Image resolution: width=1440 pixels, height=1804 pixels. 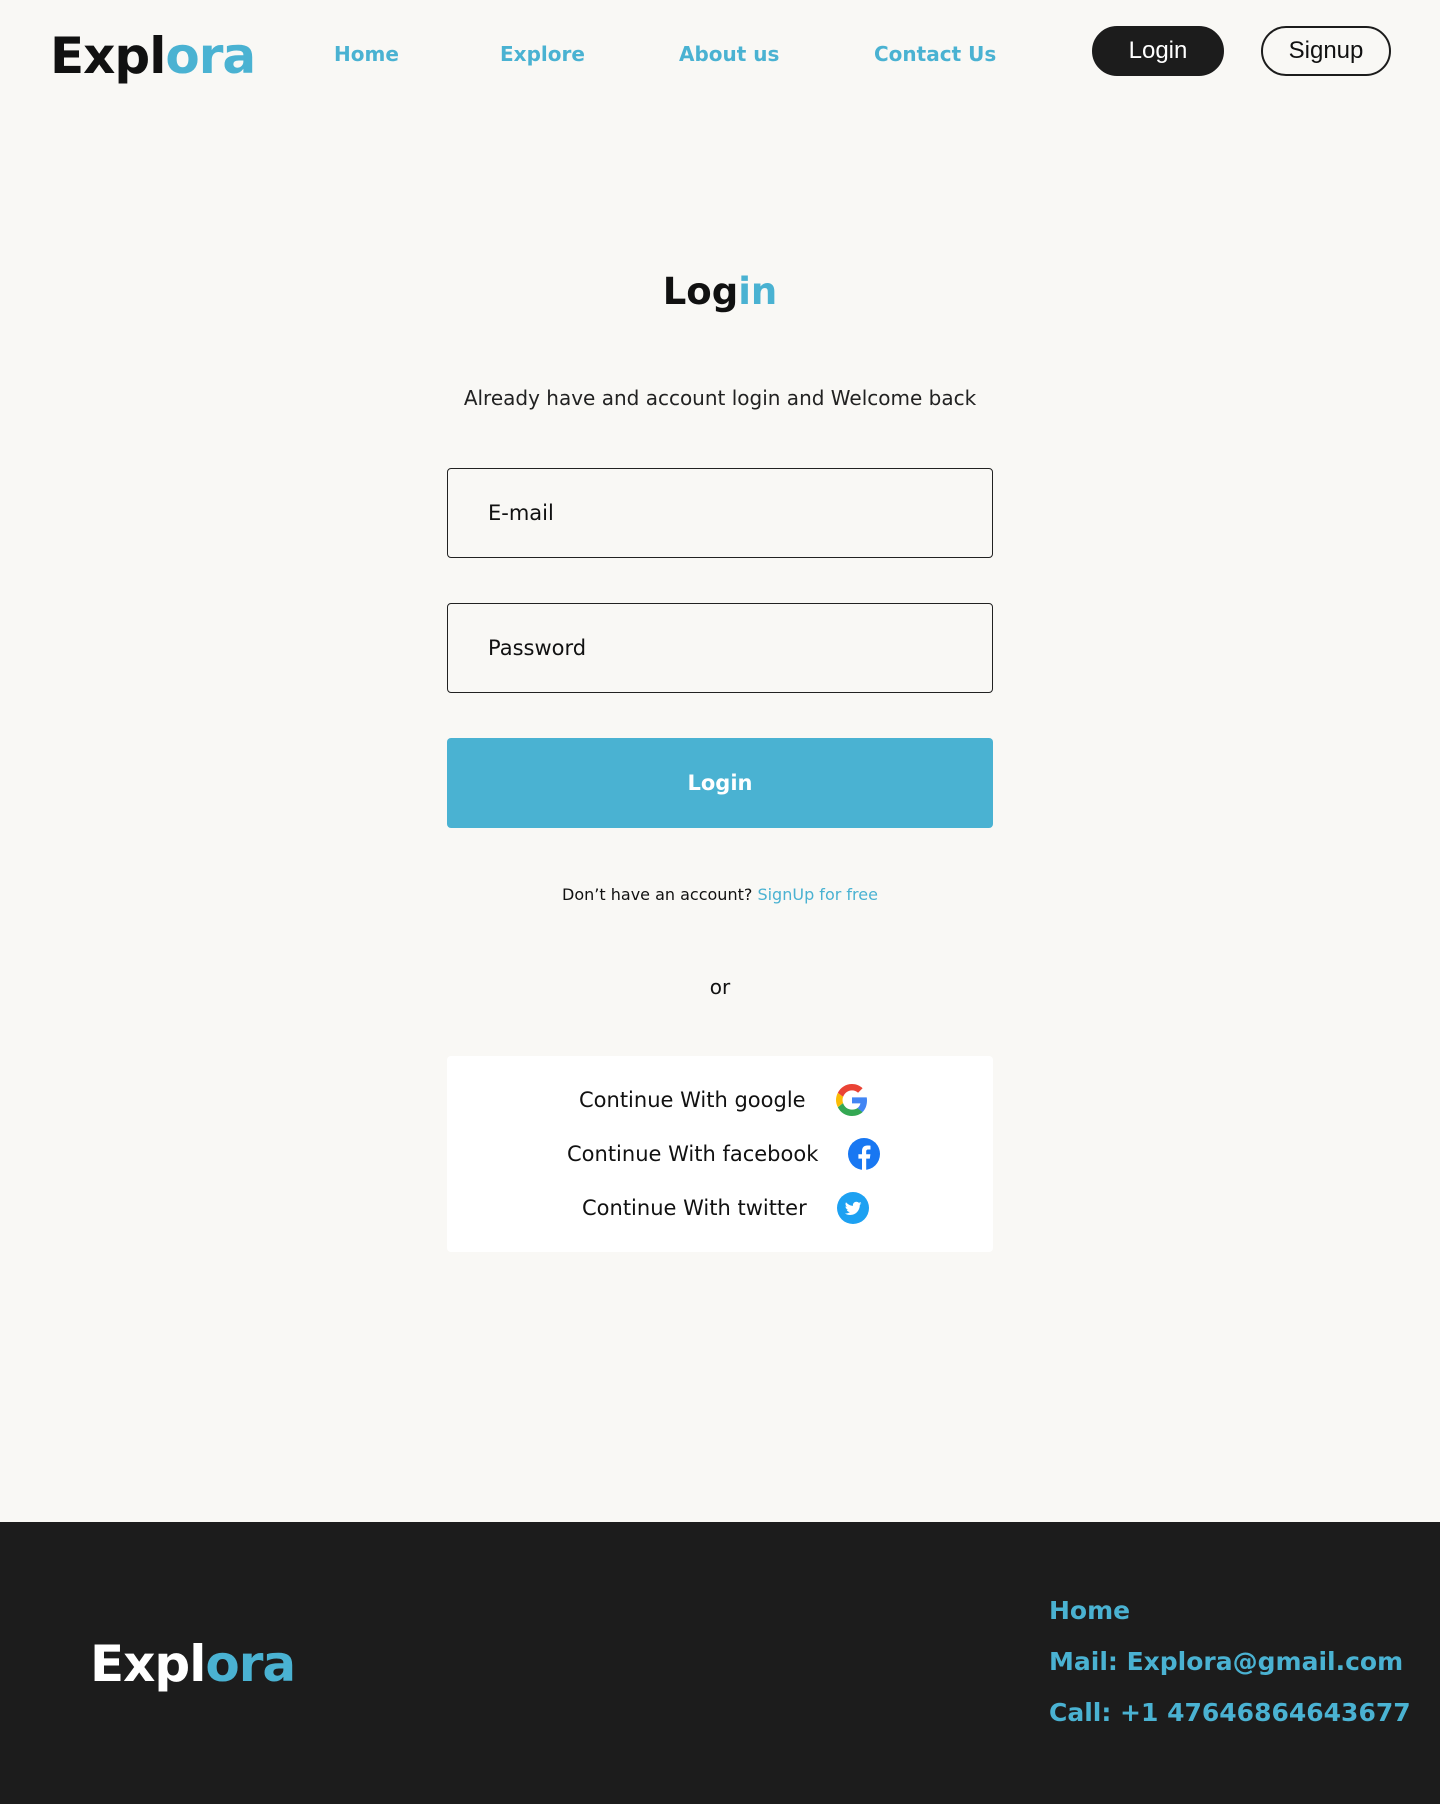 I want to click on social-label: Continue With facebook, so click(x=693, y=1154).